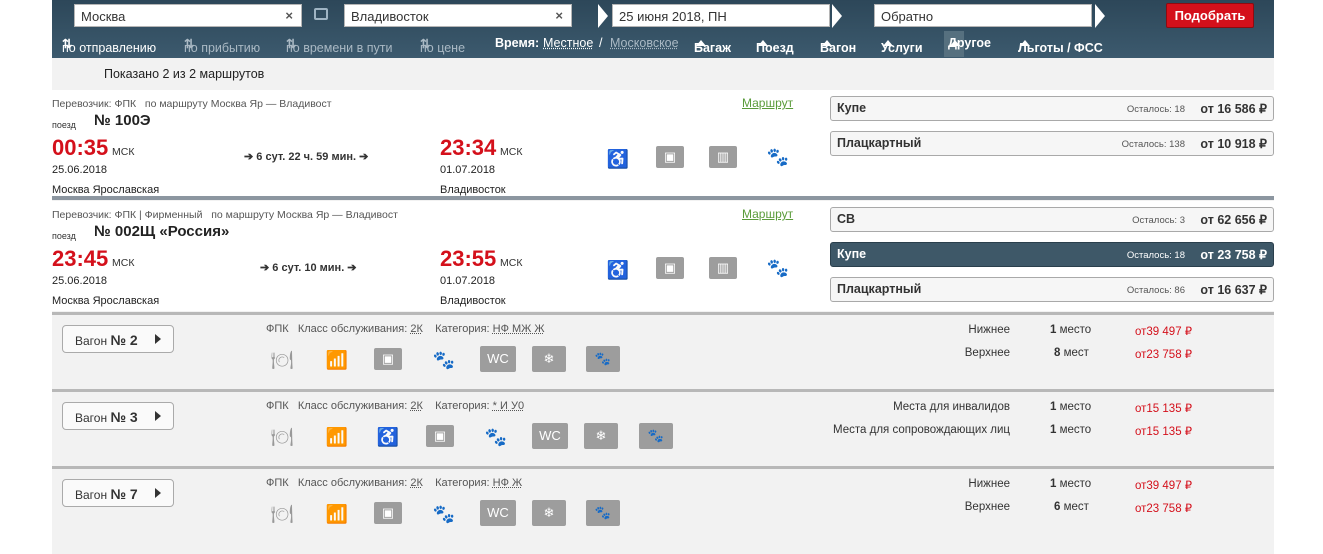  What do you see at coordinates (1052, 289) in the screenshot?
I see `class-option: Плацкартный Осталось: 86 от 16 637 ₽` at bounding box center [1052, 289].